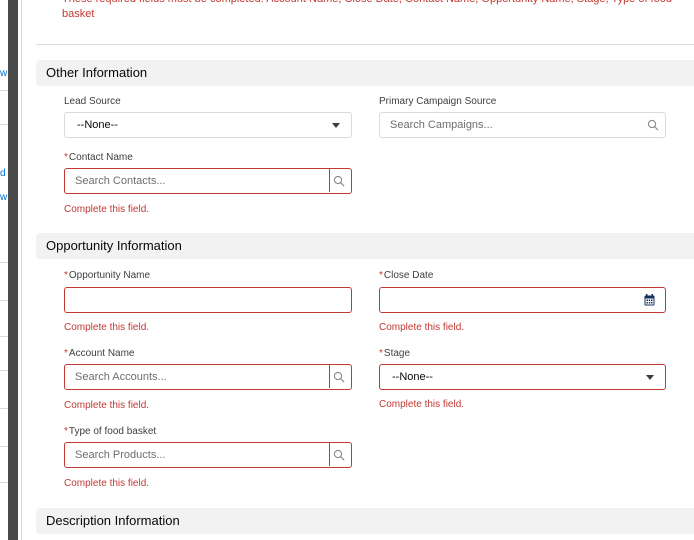 Image resolution: width=694 pixels, height=540 pixels. I want to click on food-basket-label: *Type of food basket, so click(110, 431).